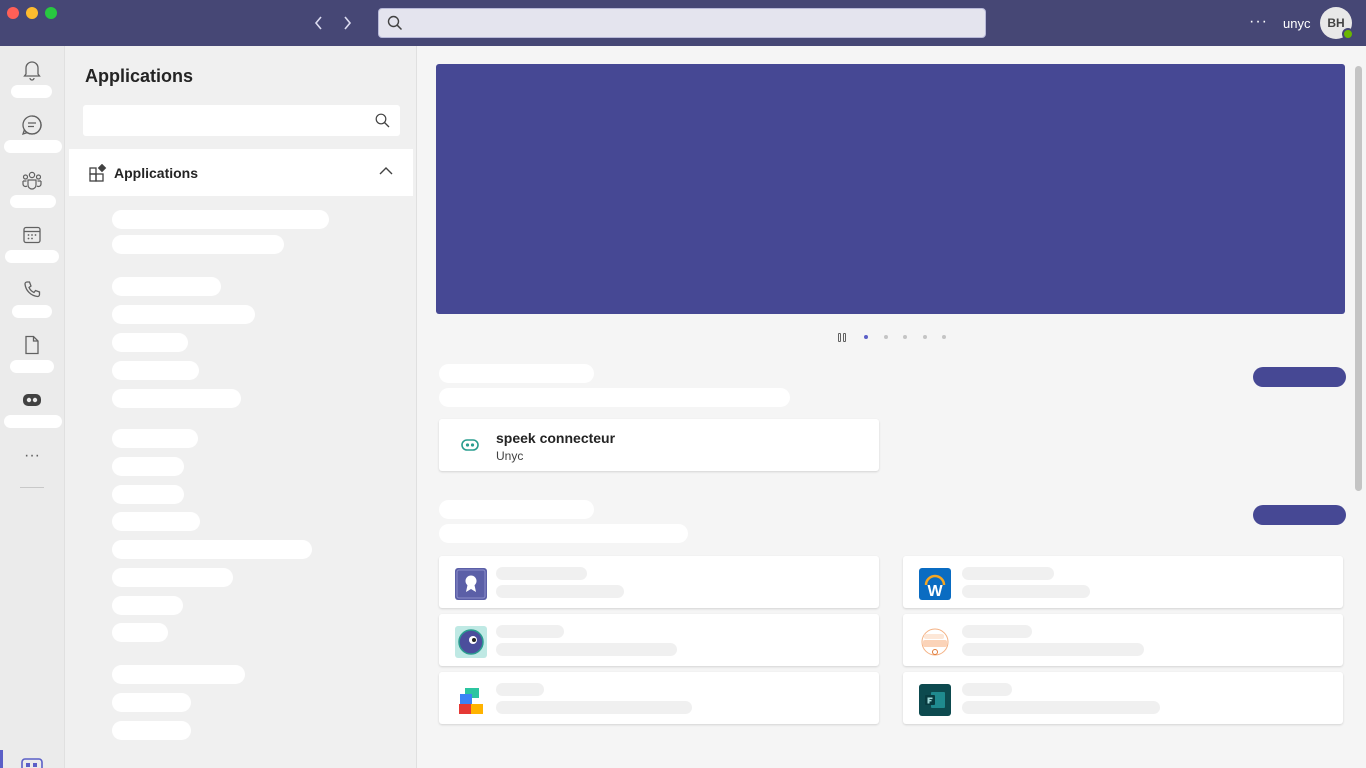  Describe the element at coordinates (1, 759) in the screenshot. I see `active-indicator` at that location.